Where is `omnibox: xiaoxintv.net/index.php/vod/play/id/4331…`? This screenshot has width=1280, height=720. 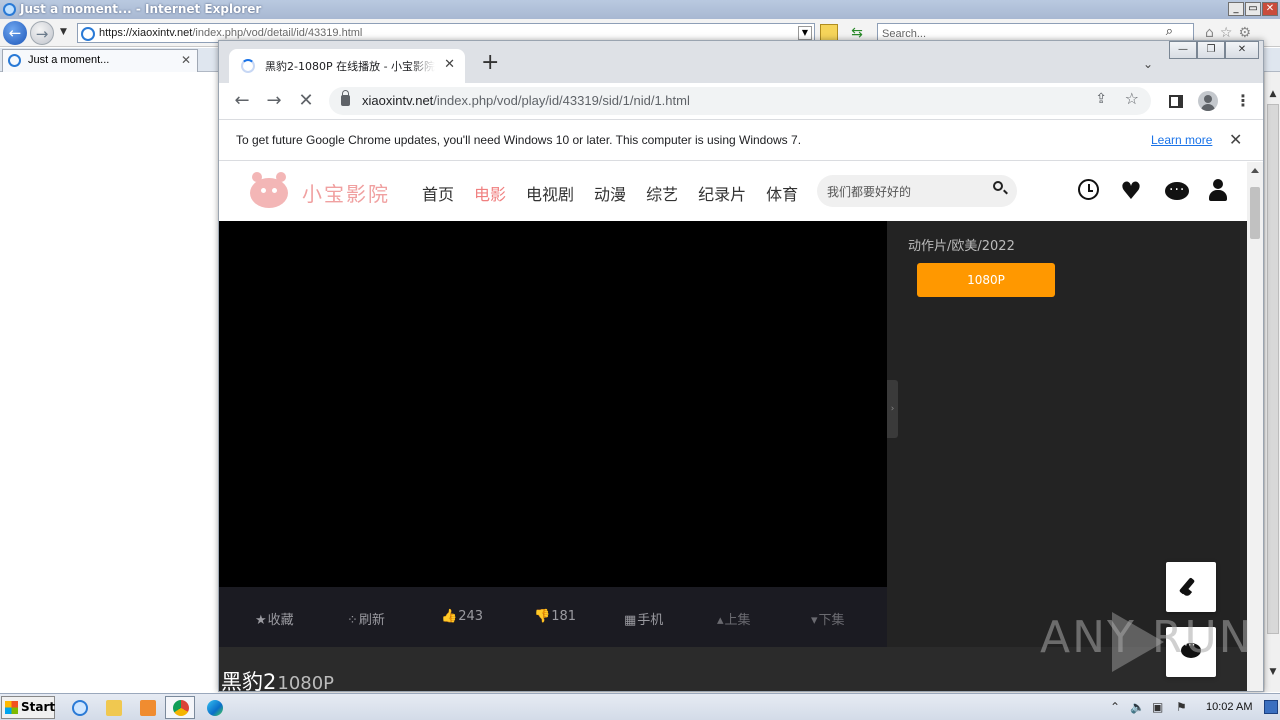
omnibox: xiaoxintv.net/index.php/vod/play/id/4331… is located at coordinates (740, 101).